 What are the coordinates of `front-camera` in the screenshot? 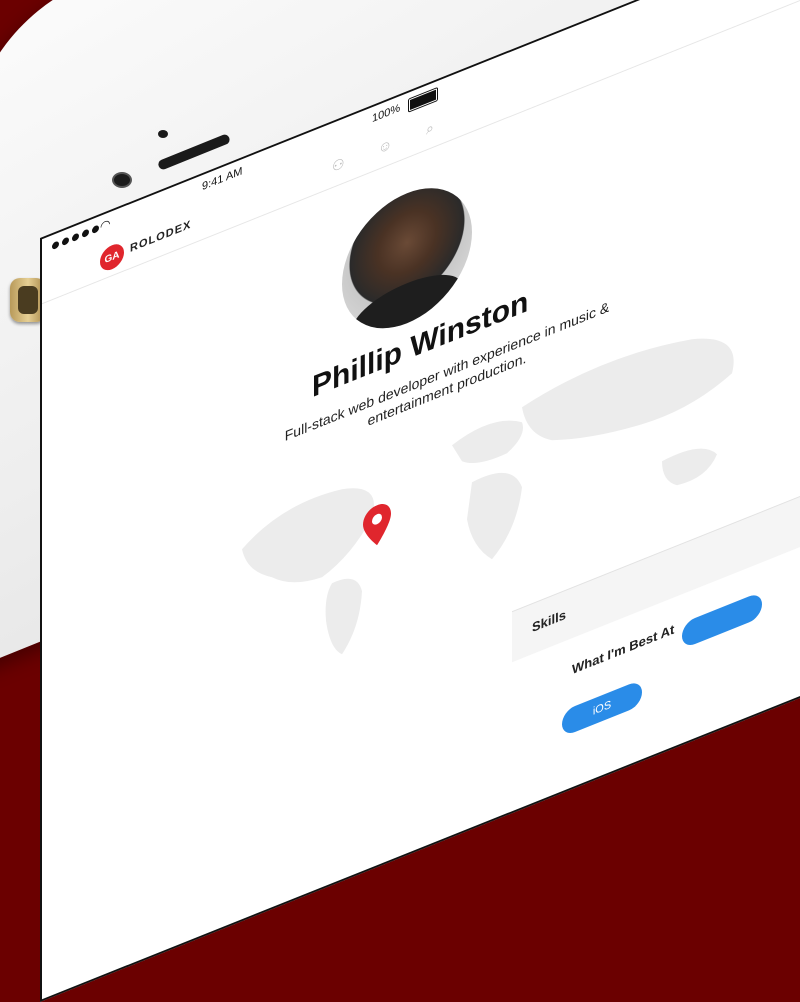 It's located at (122, 180).